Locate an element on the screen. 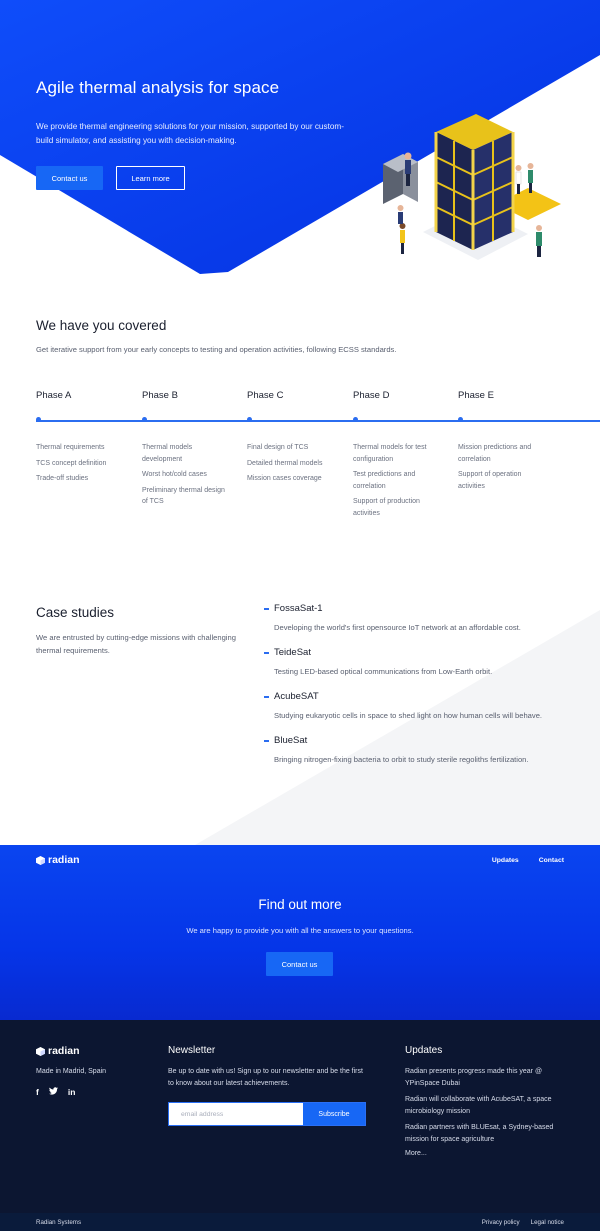 This screenshot has width=600, height=1231. phase-title: Phase D is located at coordinates (371, 395).